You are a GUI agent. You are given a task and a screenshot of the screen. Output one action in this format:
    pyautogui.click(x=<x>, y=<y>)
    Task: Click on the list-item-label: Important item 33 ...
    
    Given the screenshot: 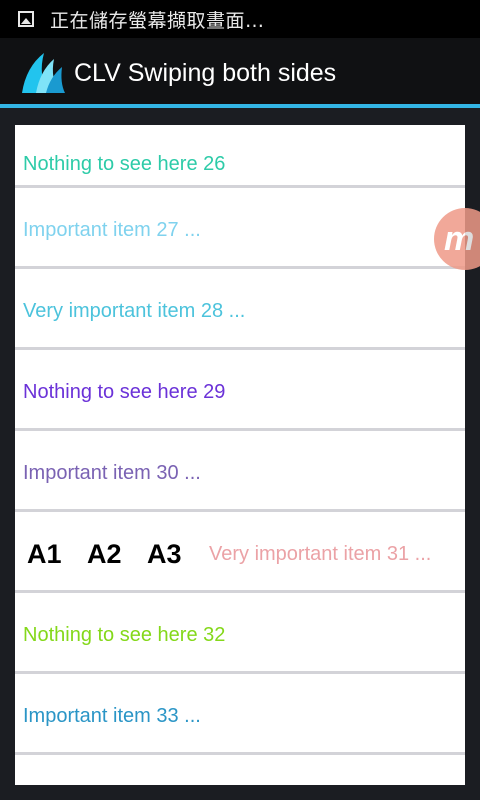 What is the action you would take?
    pyautogui.click(x=112, y=716)
    